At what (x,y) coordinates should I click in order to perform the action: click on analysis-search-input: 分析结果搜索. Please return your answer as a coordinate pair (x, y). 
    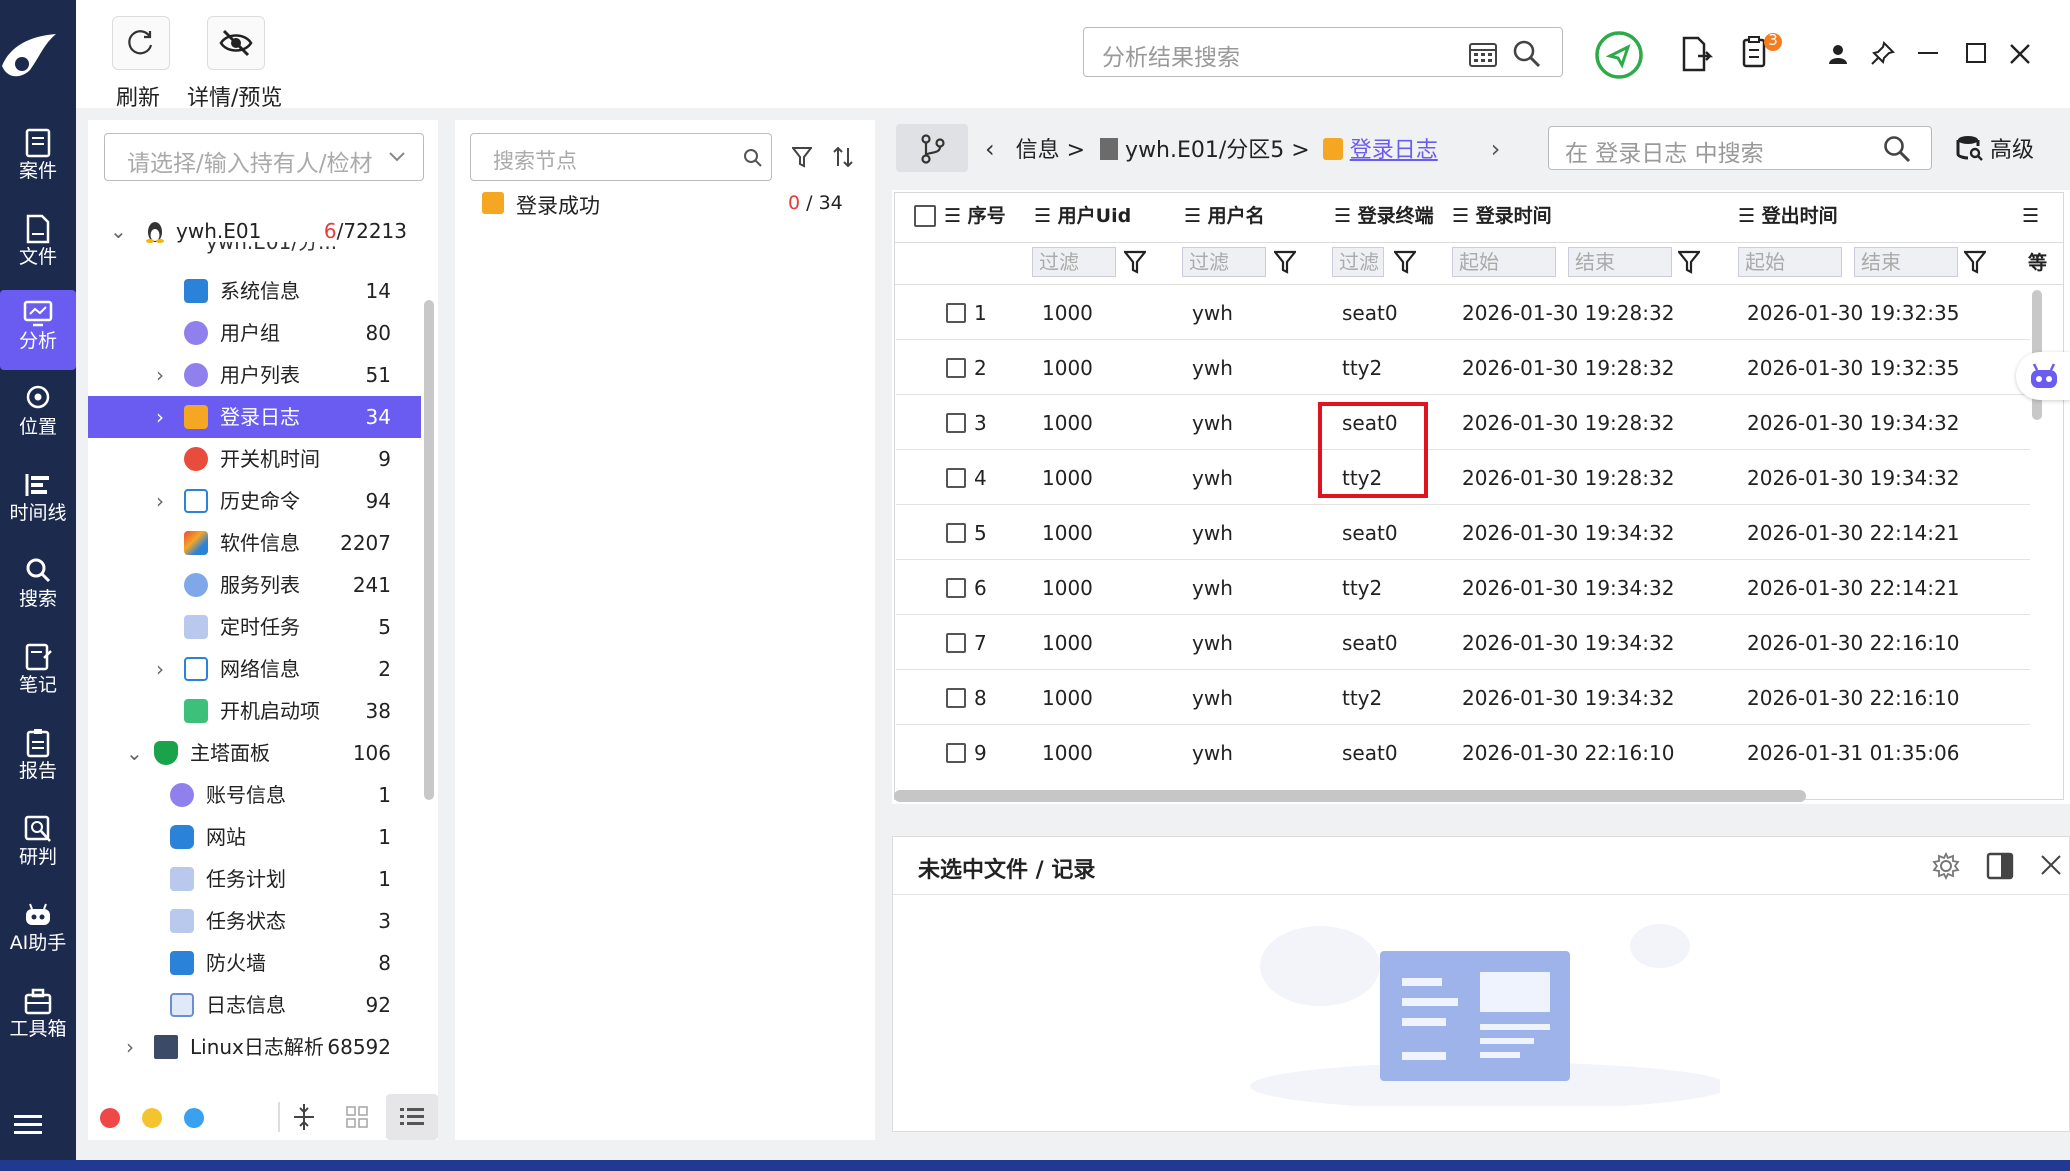
    Looking at the image, I should click on (1323, 52).